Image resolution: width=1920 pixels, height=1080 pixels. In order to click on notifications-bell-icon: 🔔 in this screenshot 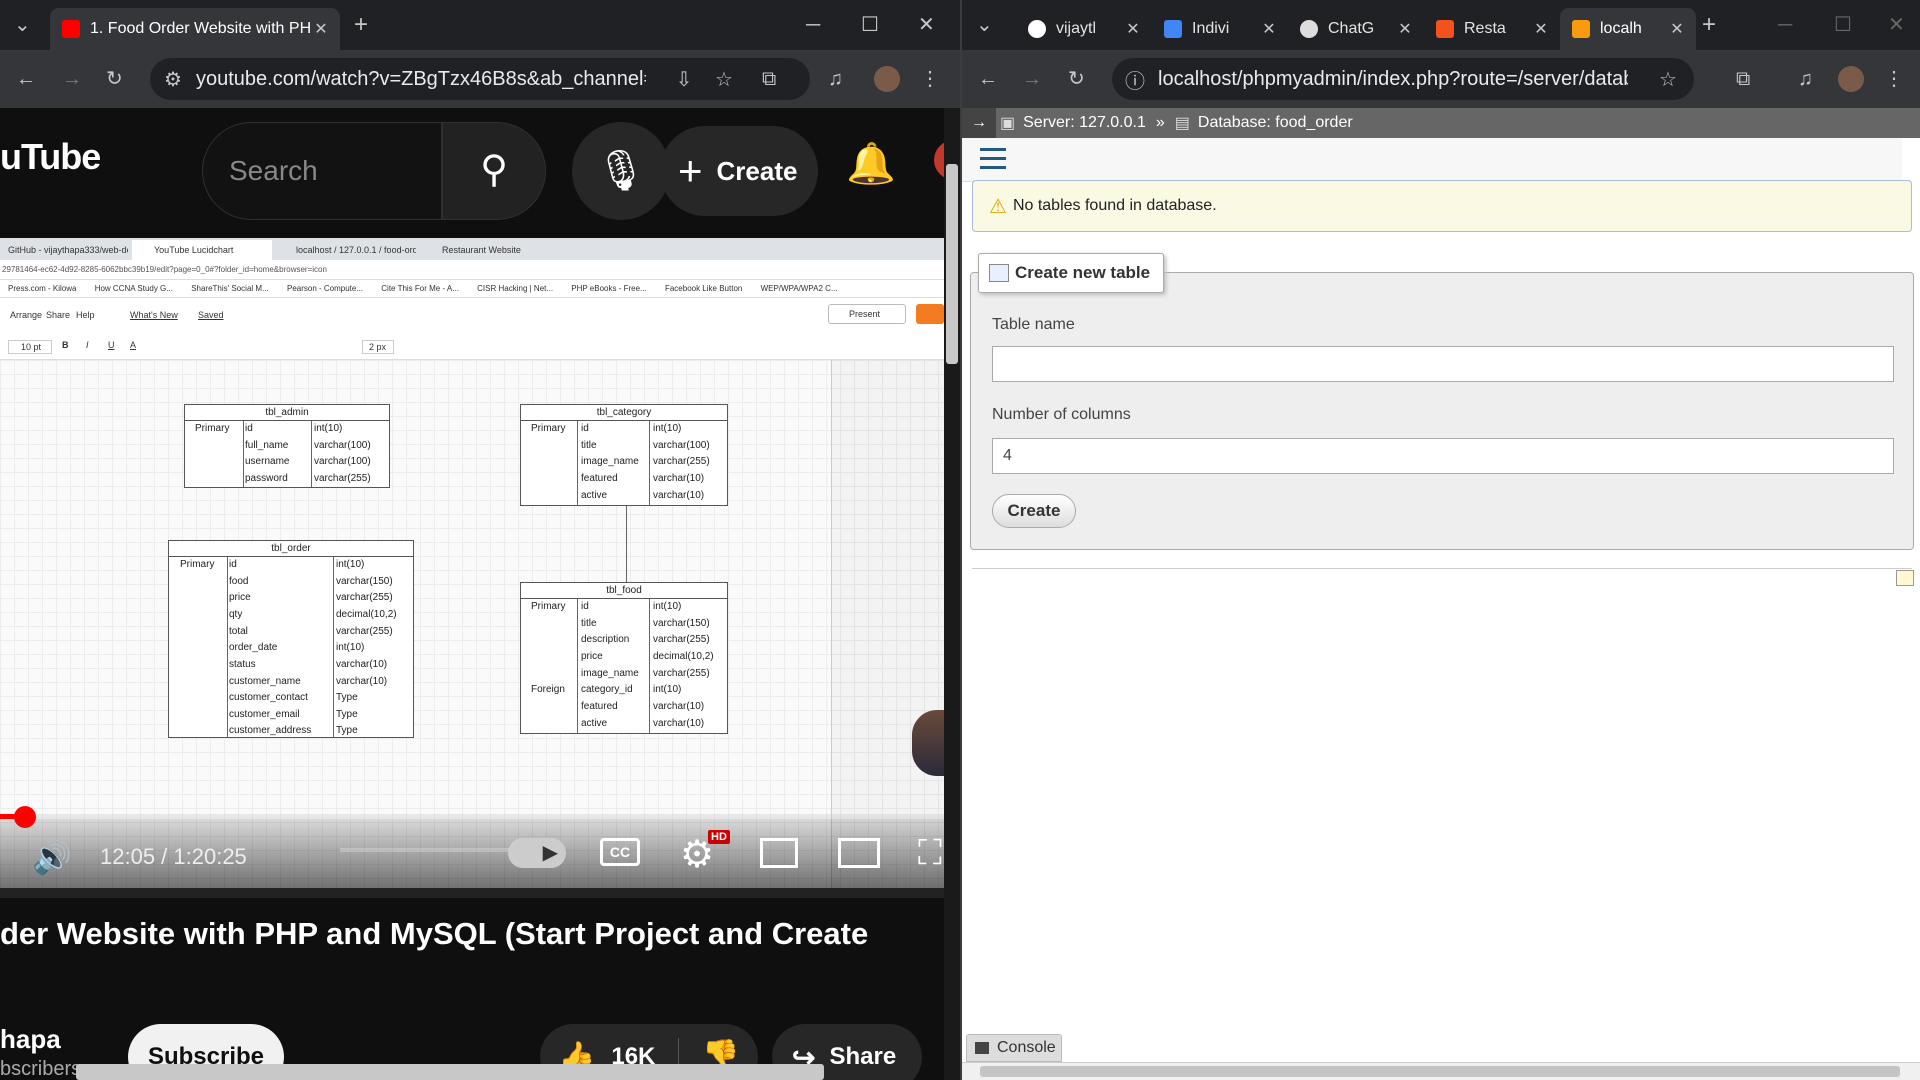, I will do `click(871, 163)`.